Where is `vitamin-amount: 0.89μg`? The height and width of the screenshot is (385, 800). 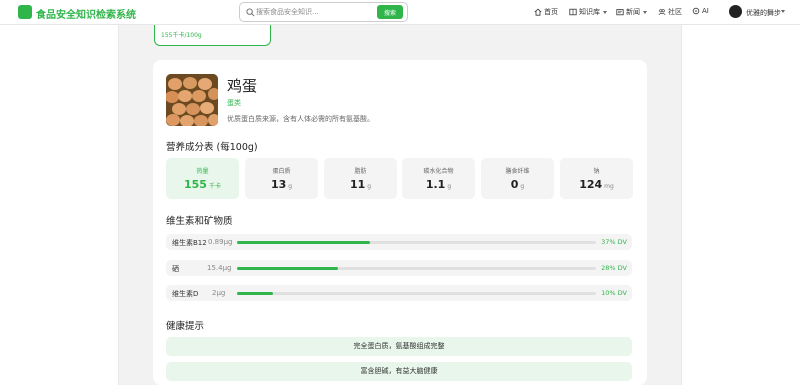 vitamin-amount: 0.89μg is located at coordinates (220, 242).